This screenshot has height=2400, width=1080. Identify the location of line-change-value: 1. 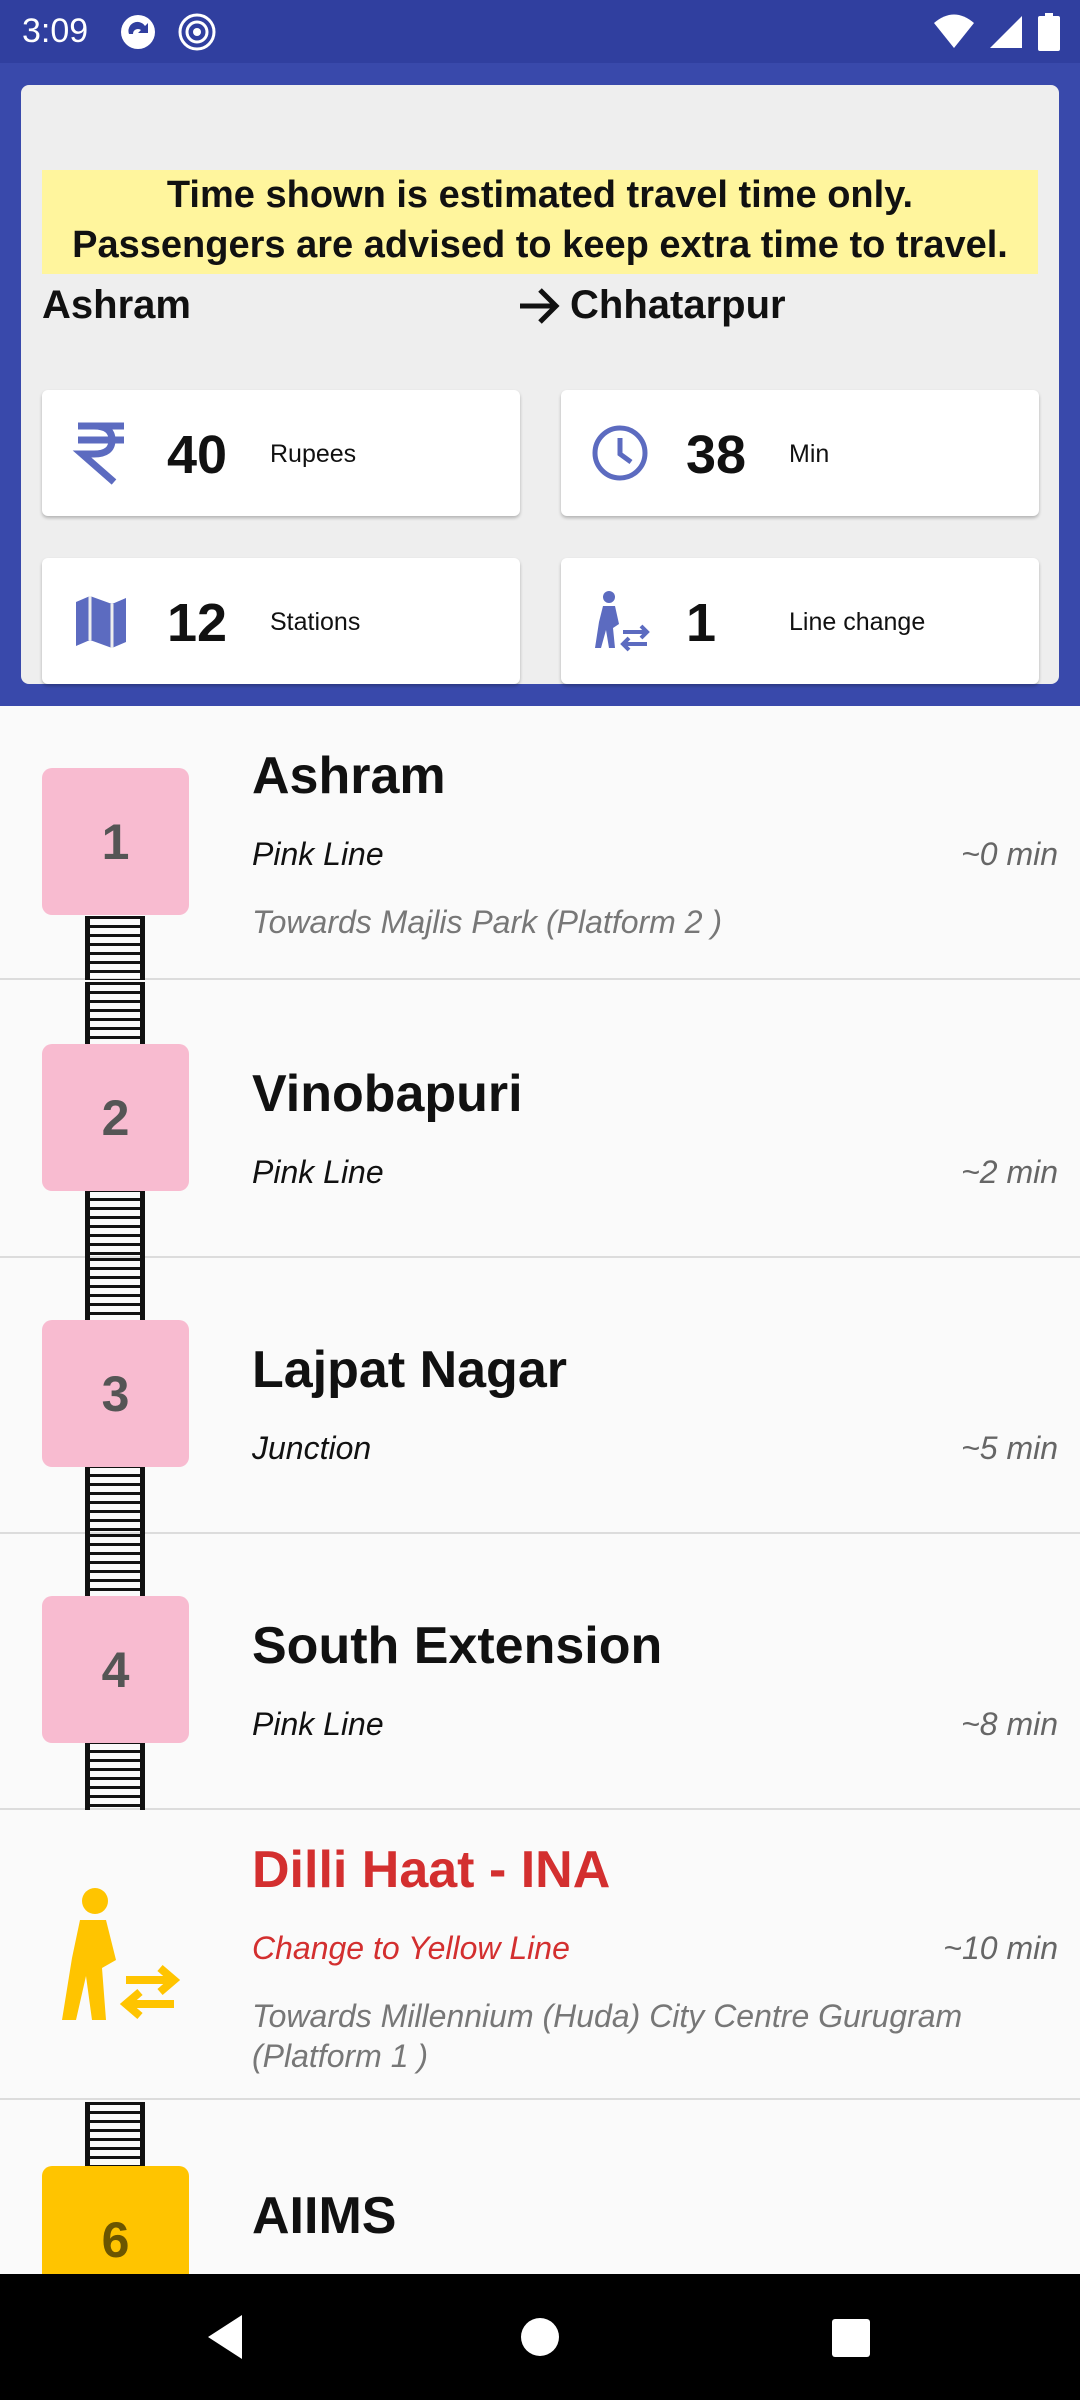
(701, 623).